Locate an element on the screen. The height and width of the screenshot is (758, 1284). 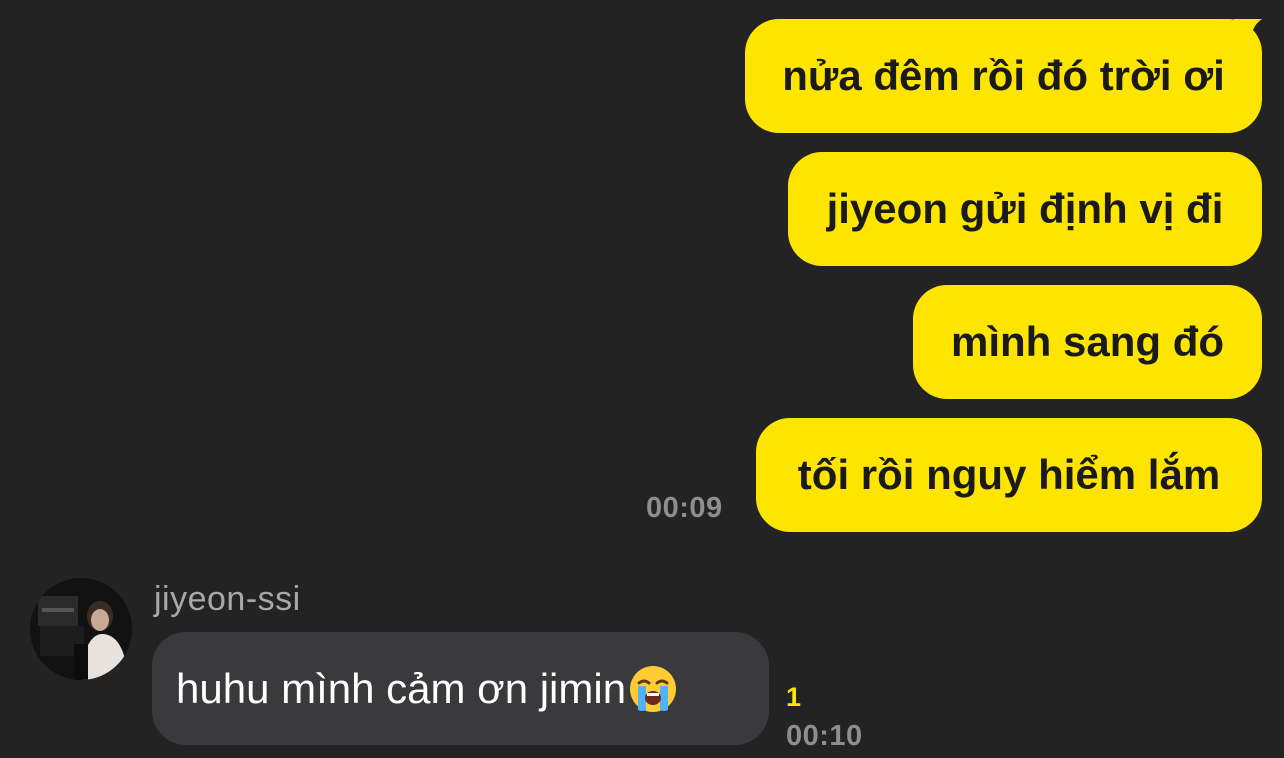
profile-photo-icon is located at coordinates (81, 629).